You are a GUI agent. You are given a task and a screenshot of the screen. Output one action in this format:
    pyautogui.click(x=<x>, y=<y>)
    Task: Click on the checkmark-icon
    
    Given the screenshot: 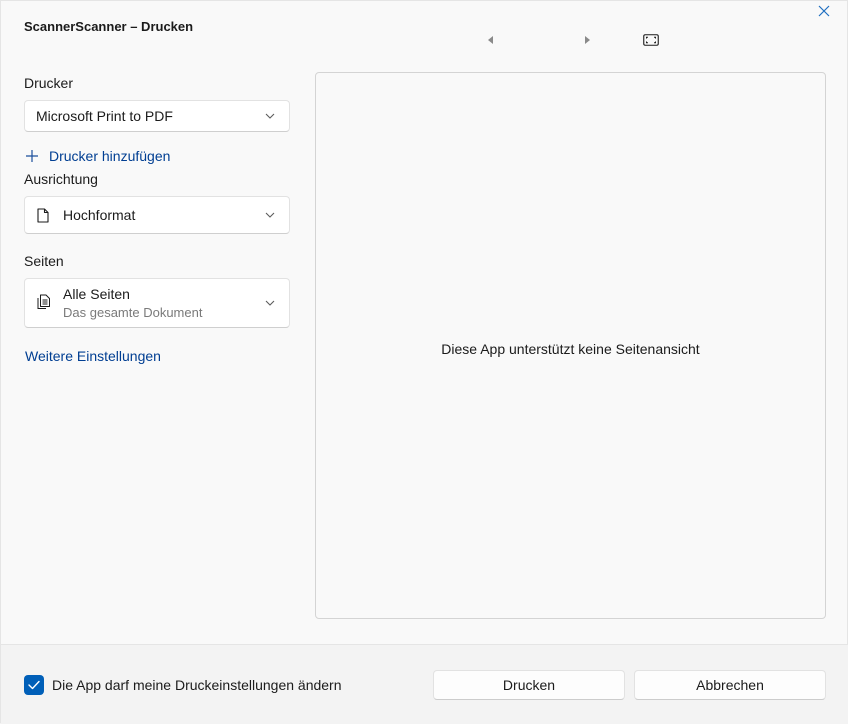 What is the action you would take?
    pyautogui.click(x=34, y=685)
    